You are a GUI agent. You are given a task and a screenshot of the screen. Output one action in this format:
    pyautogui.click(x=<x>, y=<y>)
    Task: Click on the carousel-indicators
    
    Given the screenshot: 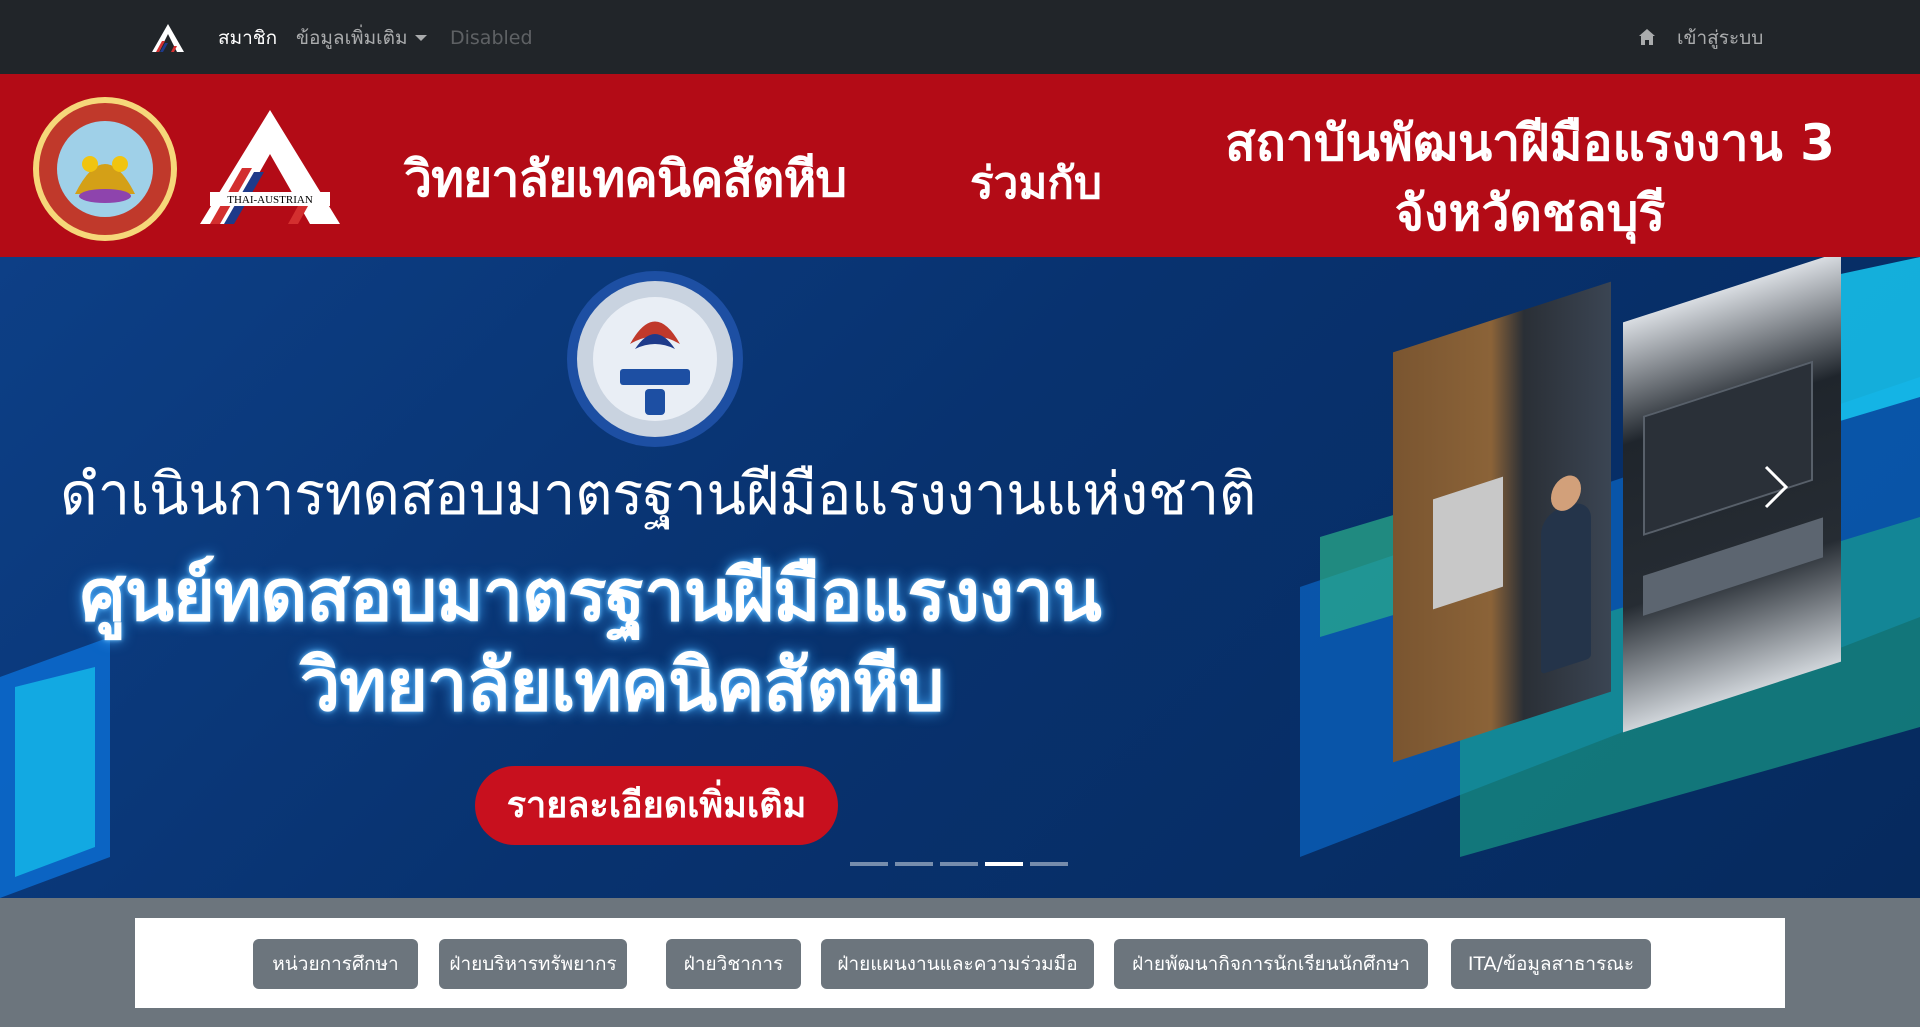 What is the action you would take?
    pyautogui.click(x=960, y=865)
    